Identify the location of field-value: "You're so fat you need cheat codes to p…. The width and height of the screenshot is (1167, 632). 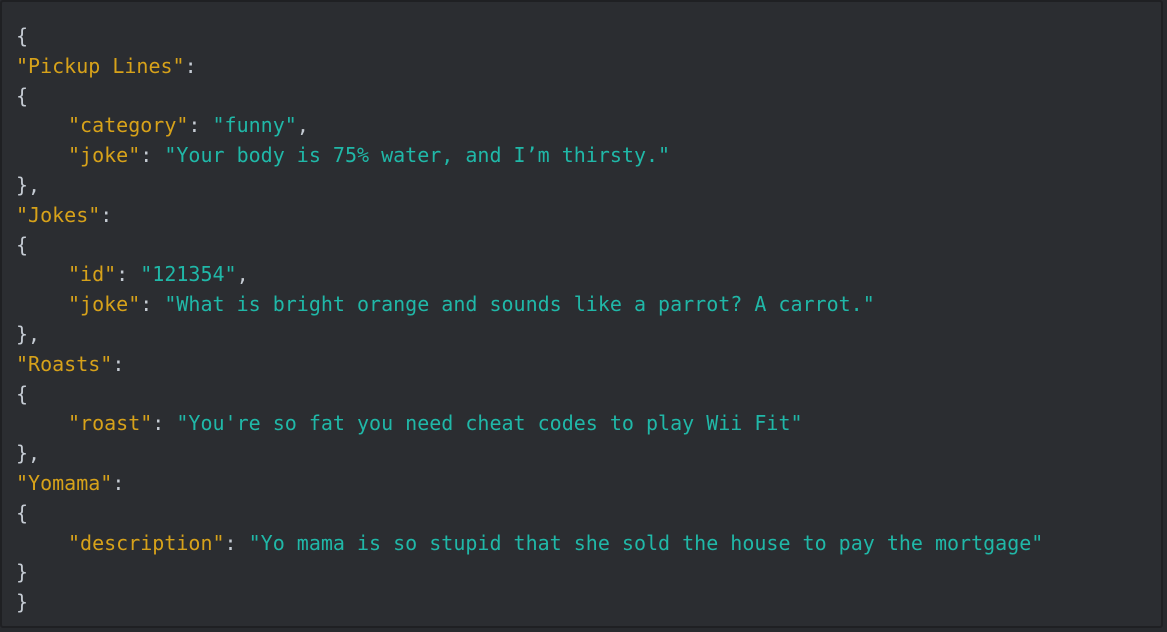
(489, 423).